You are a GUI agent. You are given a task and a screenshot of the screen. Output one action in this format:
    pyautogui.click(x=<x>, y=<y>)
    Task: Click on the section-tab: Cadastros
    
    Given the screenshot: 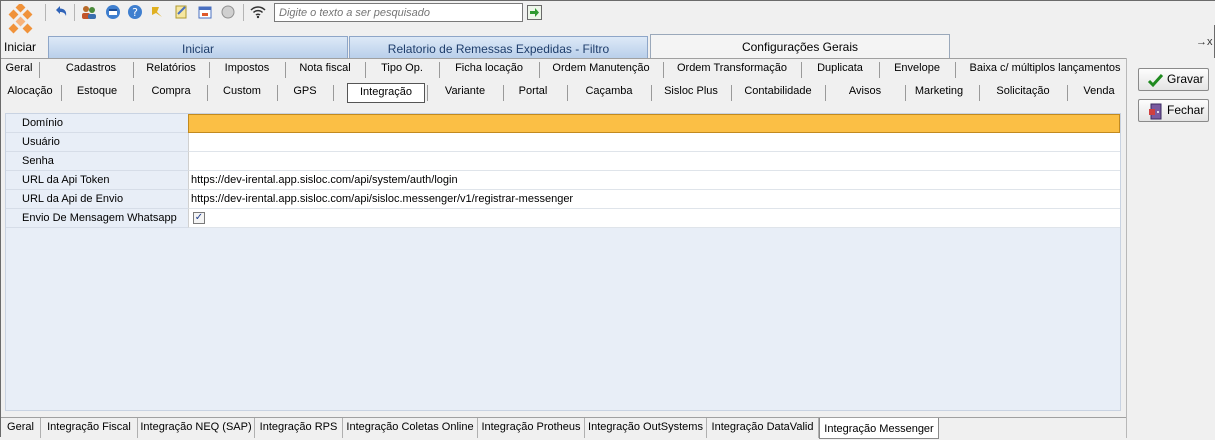 What is the action you would take?
    pyautogui.click(x=91, y=70)
    